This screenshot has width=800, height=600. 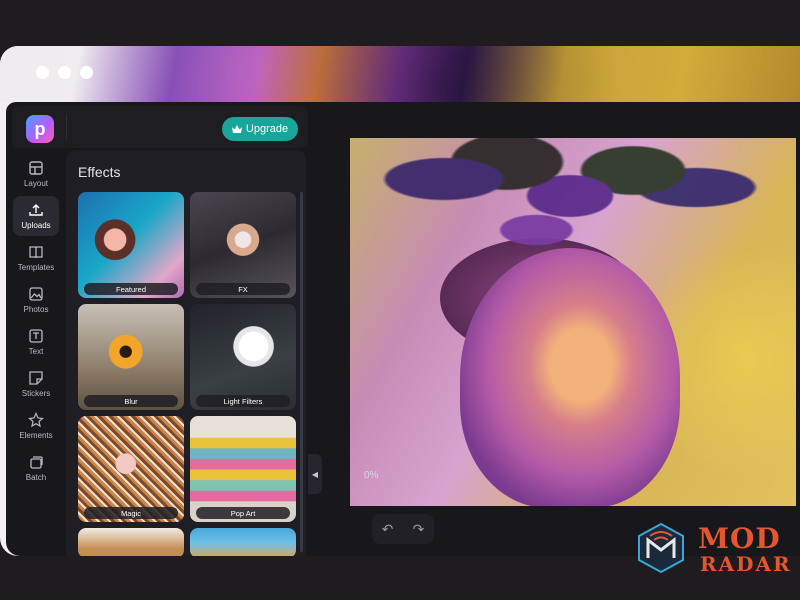 I want to click on brand-word-1: MOD, so click(x=739, y=538).